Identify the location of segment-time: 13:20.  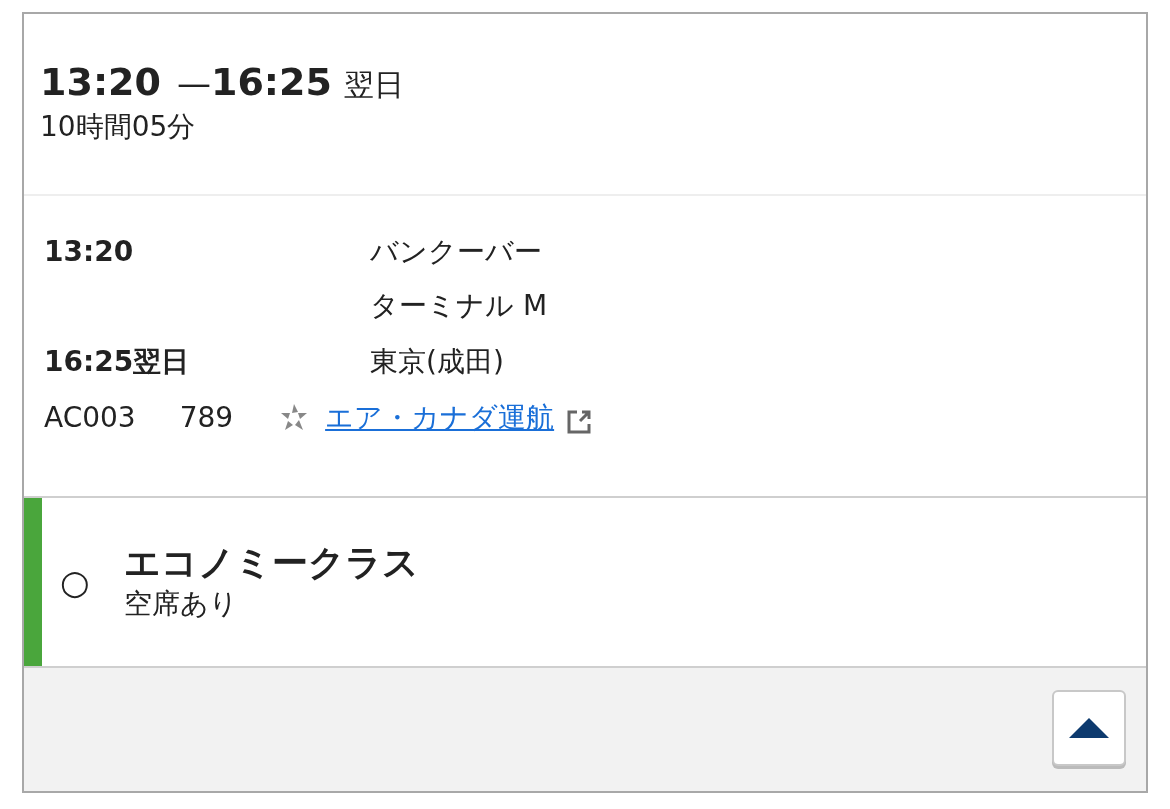
(89, 252).